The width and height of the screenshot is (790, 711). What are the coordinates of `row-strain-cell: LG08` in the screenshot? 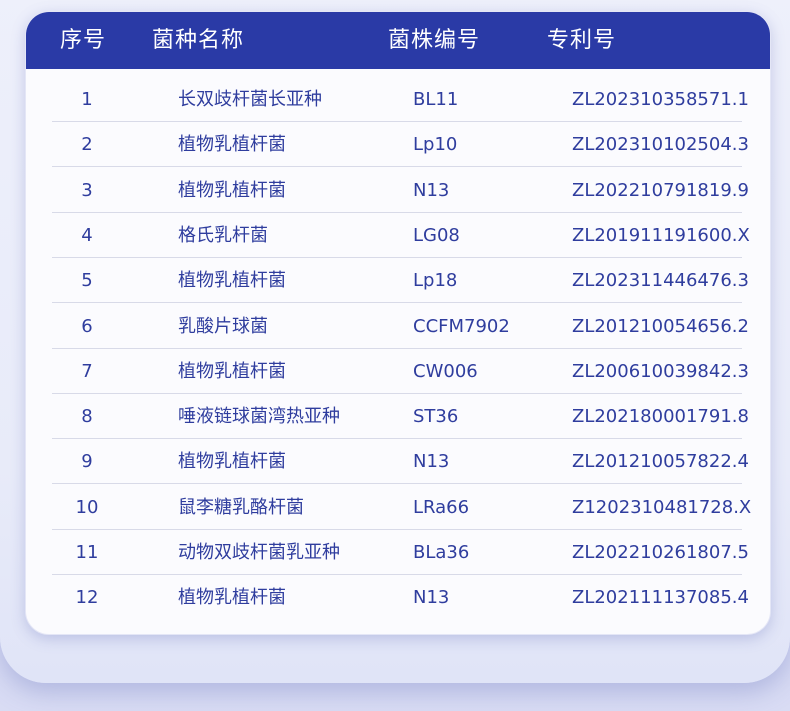 It's located at (436, 235).